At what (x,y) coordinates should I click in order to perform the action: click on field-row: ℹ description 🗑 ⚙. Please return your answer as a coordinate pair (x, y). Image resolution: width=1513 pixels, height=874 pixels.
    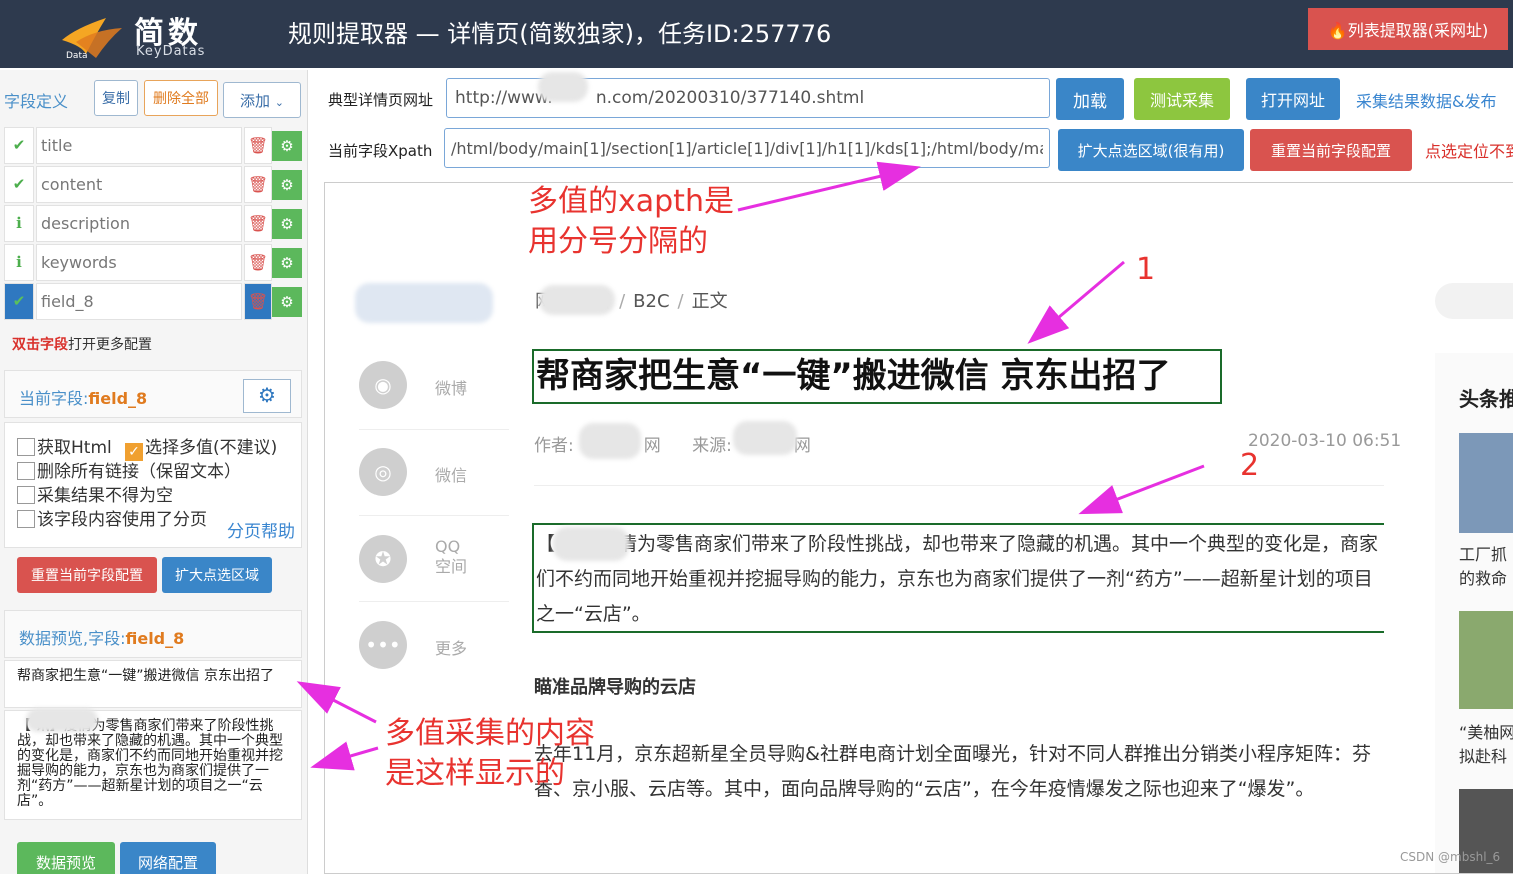
    Looking at the image, I should click on (153, 223).